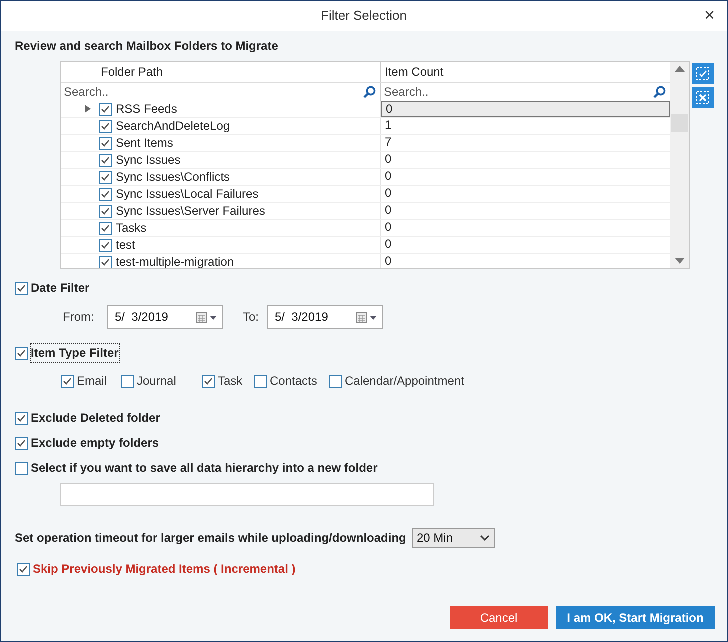 The image size is (728, 642). What do you see at coordinates (453, 538) in the screenshot?
I see `timeout-dropdown: 20 Min` at bounding box center [453, 538].